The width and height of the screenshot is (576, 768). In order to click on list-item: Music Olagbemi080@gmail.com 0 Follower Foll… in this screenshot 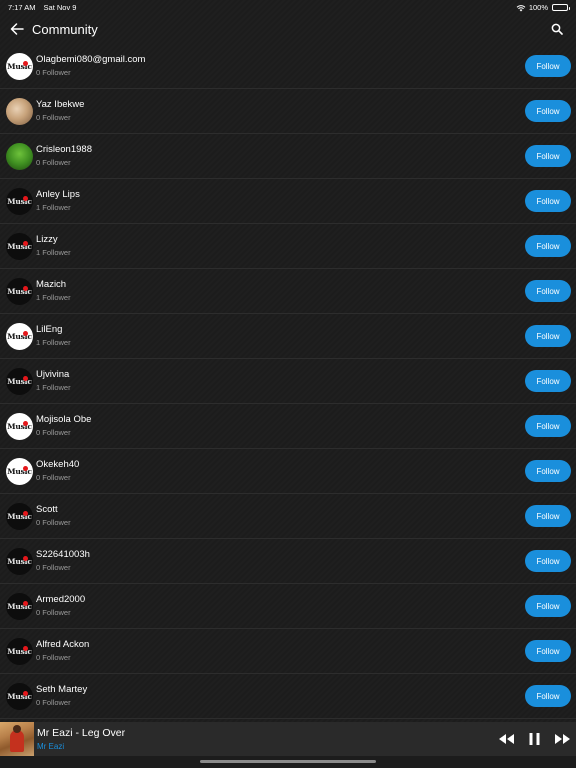, I will do `click(288, 66)`.